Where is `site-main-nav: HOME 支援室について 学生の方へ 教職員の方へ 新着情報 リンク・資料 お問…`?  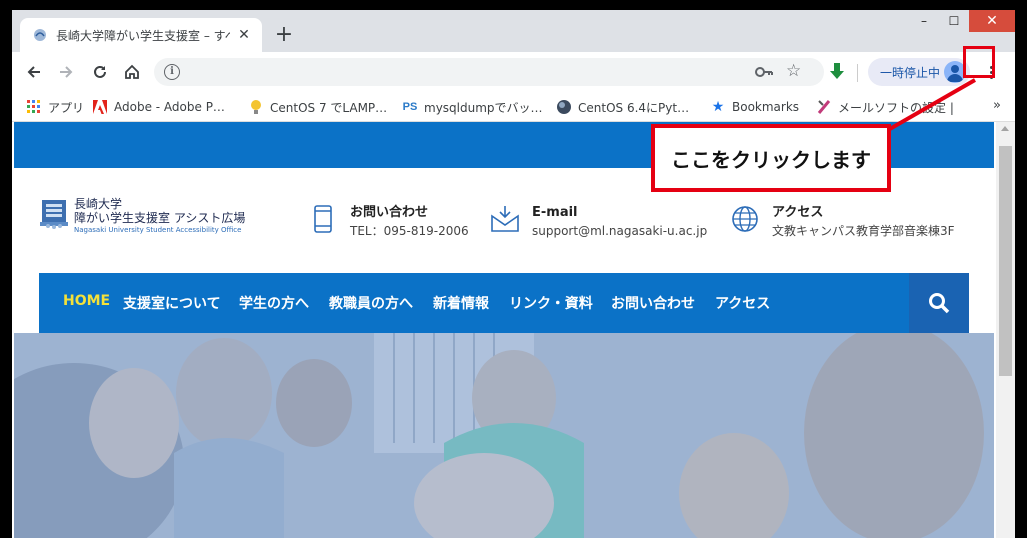 site-main-nav: HOME 支援室について 学生の方へ 教職員の方へ 新着情報 リンク・資料 お問… is located at coordinates (504, 303).